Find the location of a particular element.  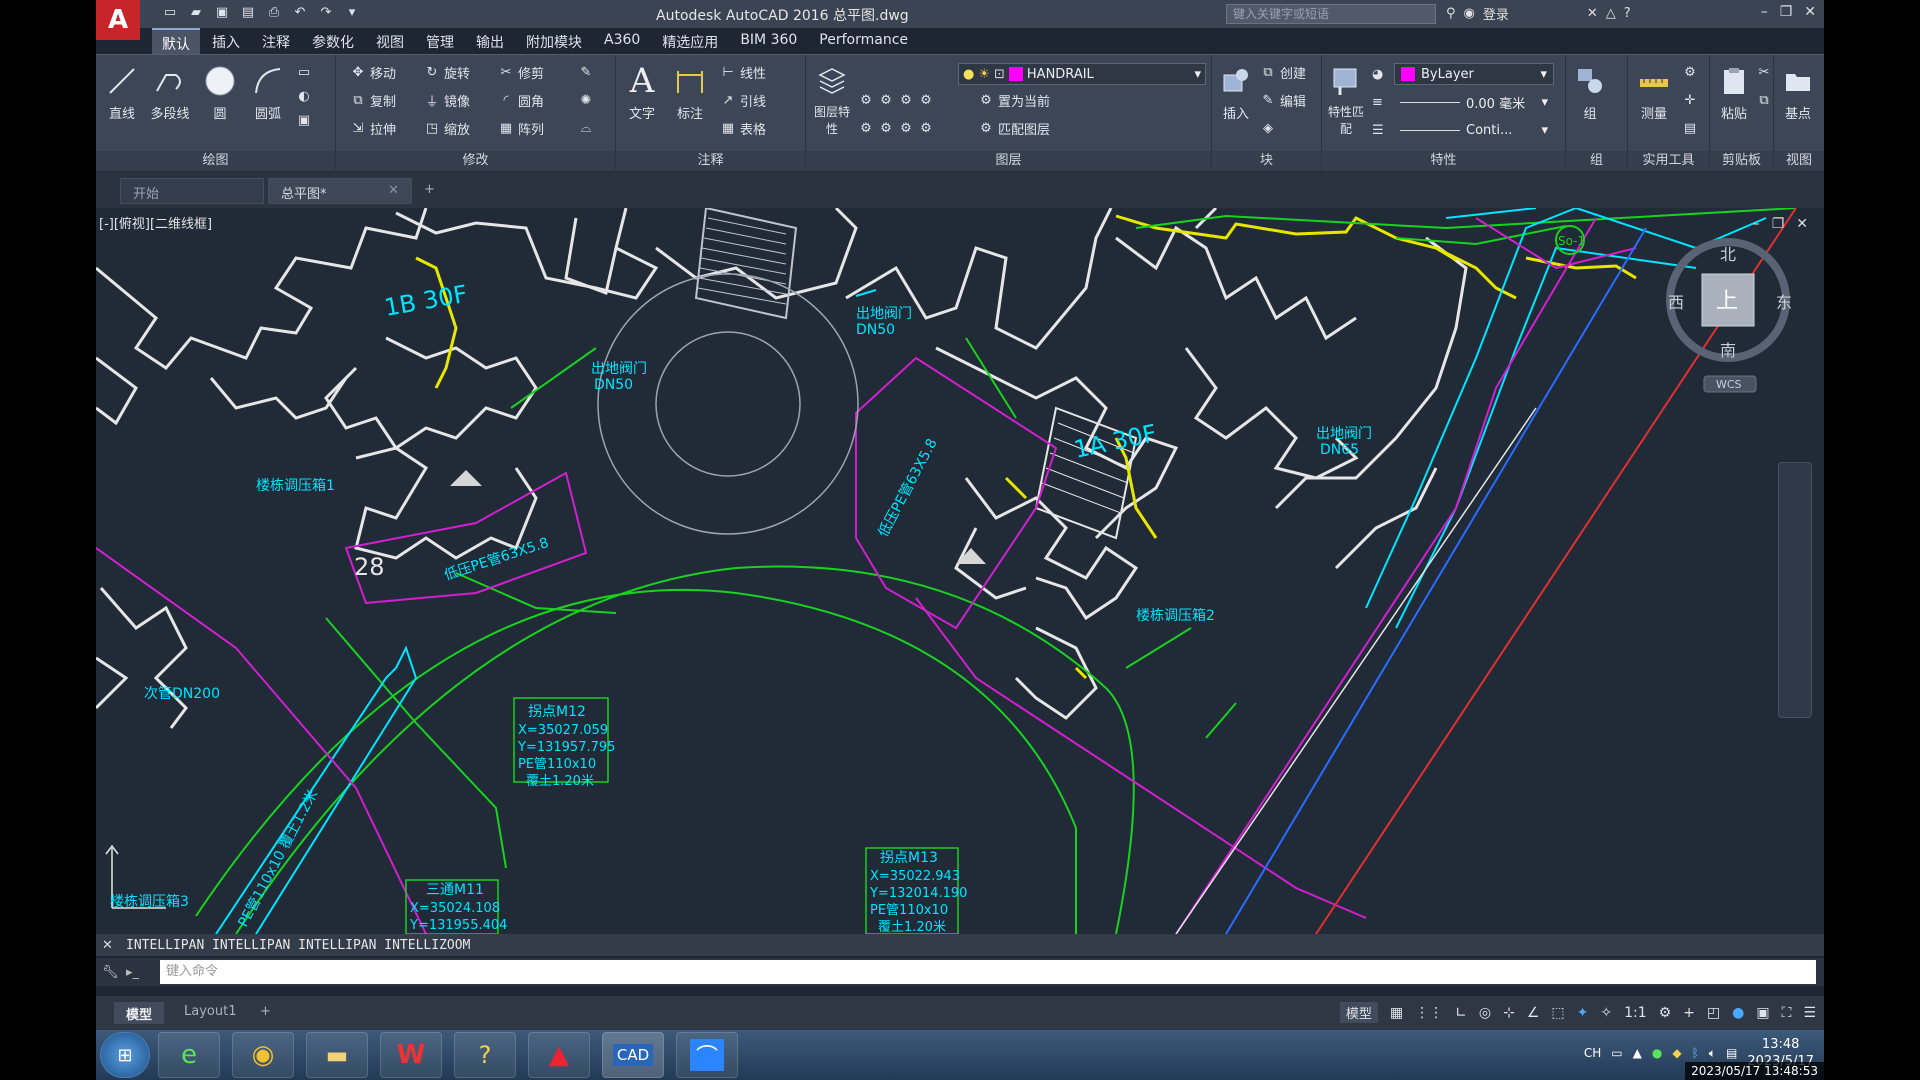

panel-modify-title: 修改 is located at coordinates (475, 161).